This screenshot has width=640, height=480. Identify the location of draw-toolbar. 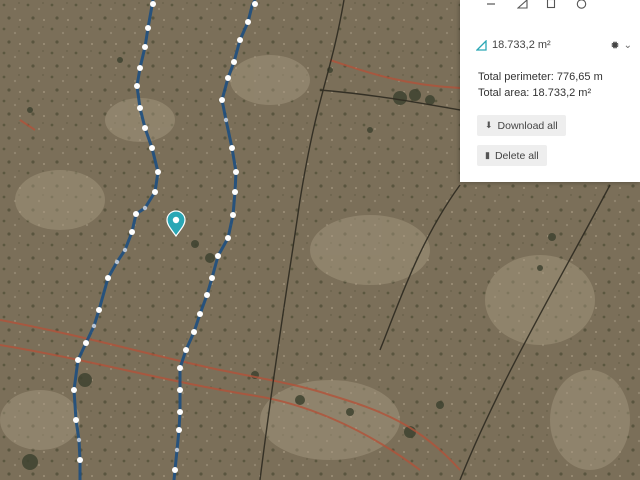
(550, 7).